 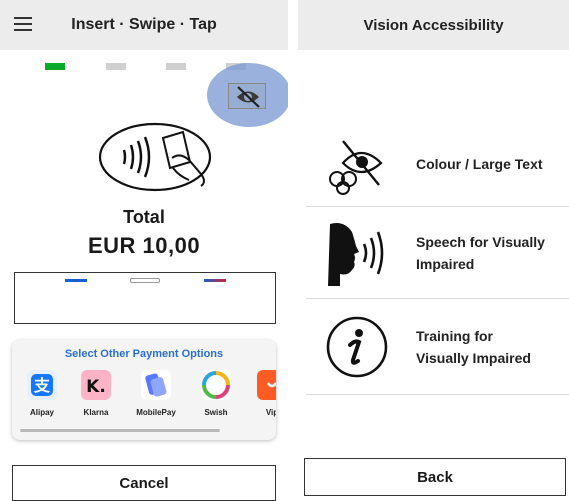 I want to click on payment-option-vipps: Vip, so click(x=263, y=393).